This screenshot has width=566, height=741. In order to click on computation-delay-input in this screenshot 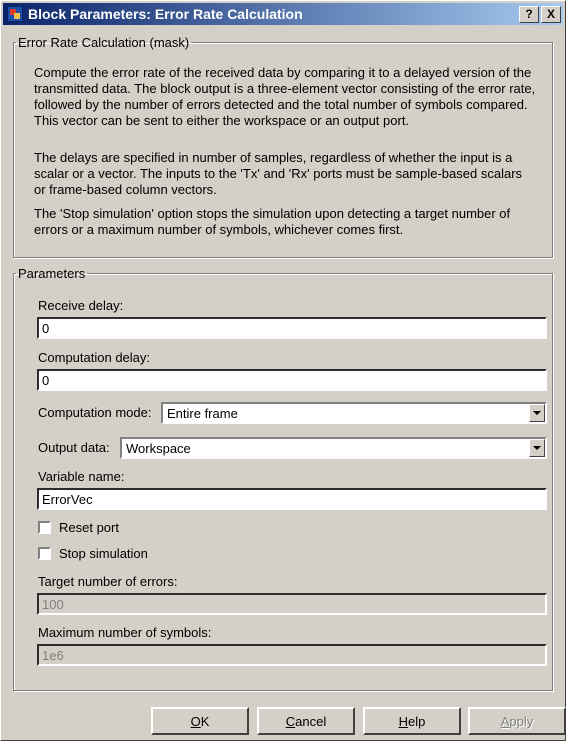, I will do `click(292, 380)`.